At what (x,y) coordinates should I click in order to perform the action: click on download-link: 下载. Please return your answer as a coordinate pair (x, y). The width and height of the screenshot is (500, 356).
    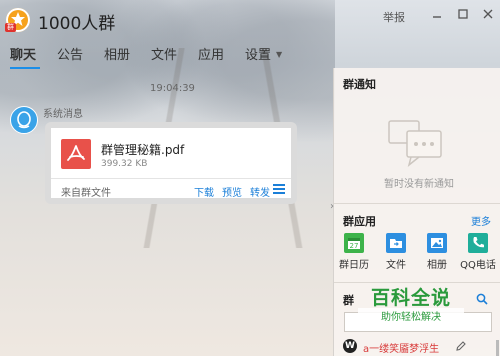
    Looking at the image, I should click on (204, 191).